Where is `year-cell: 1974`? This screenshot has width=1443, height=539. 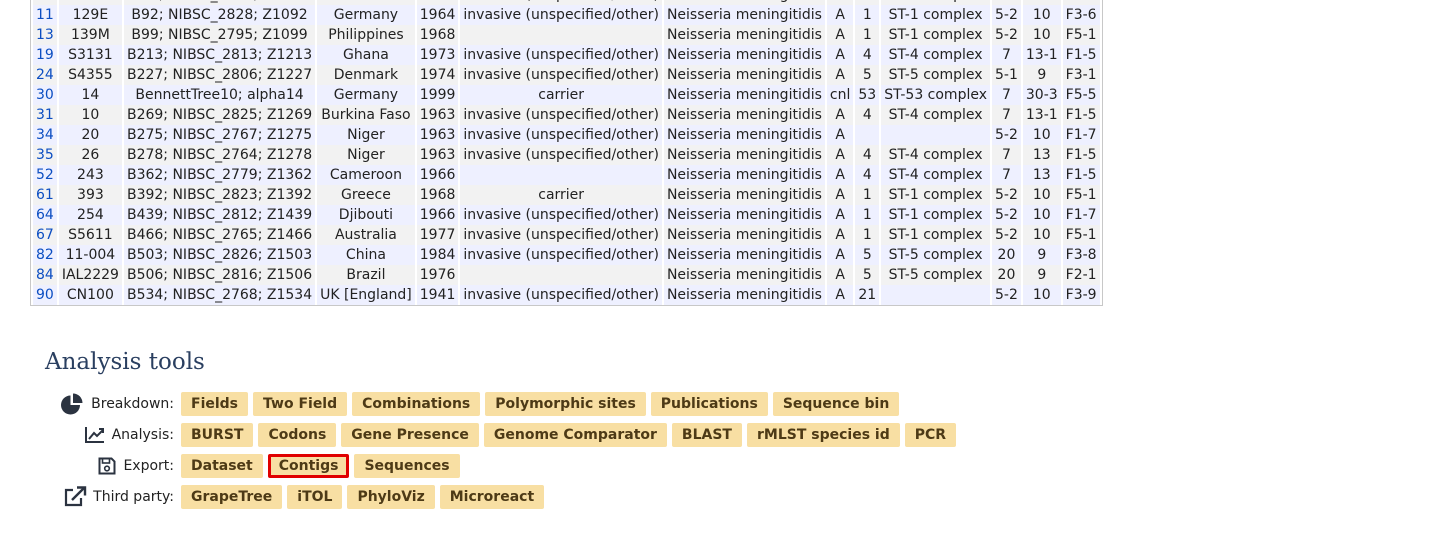 year-cell: 1974 is located at coordinates (437, 75).